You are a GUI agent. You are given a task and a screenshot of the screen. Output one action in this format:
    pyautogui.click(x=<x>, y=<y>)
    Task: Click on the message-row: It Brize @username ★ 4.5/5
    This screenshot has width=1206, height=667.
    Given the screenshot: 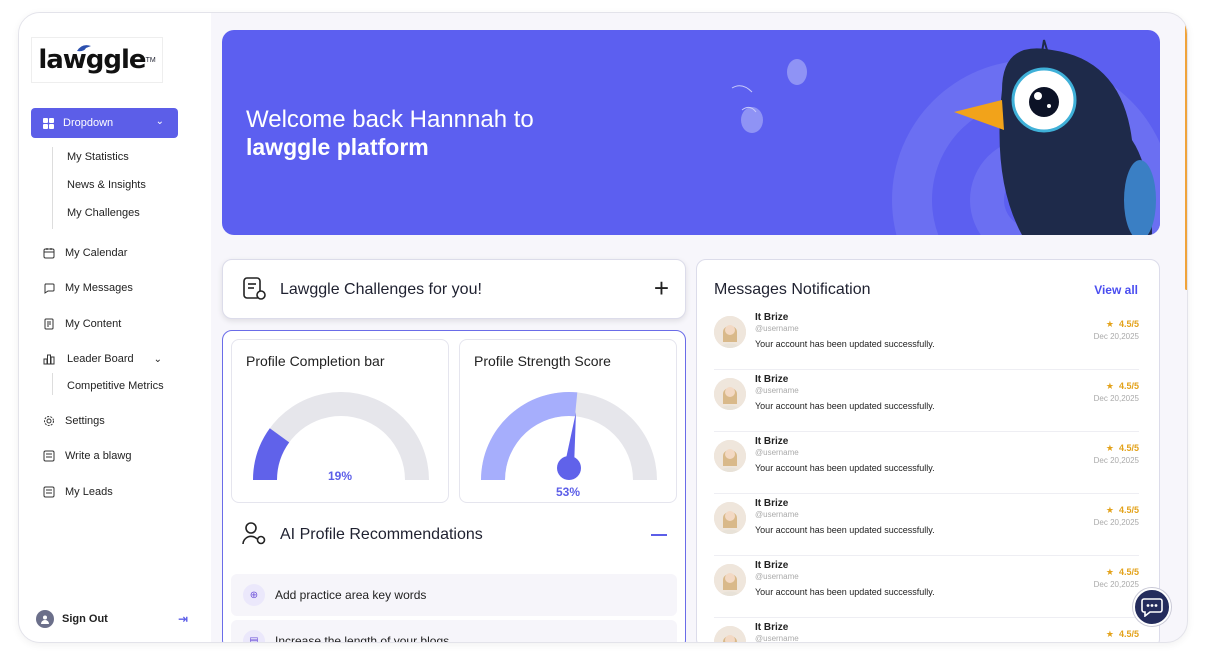 What is the action you would take?
    pyautogui.click(x=926, y=632)
    